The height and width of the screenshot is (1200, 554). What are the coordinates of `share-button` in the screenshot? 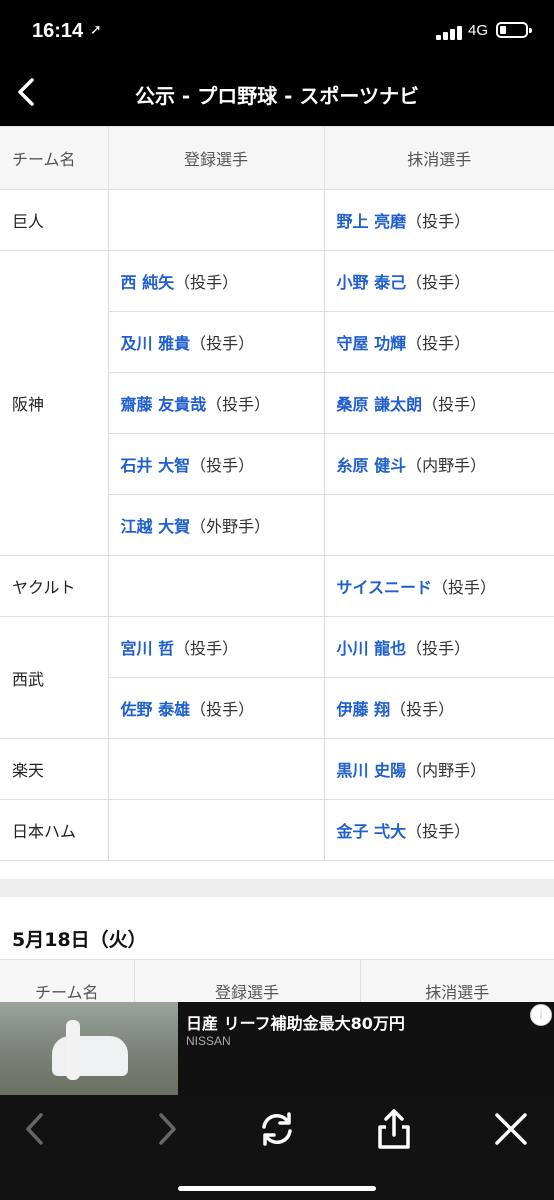 It's located at (394, 1129).